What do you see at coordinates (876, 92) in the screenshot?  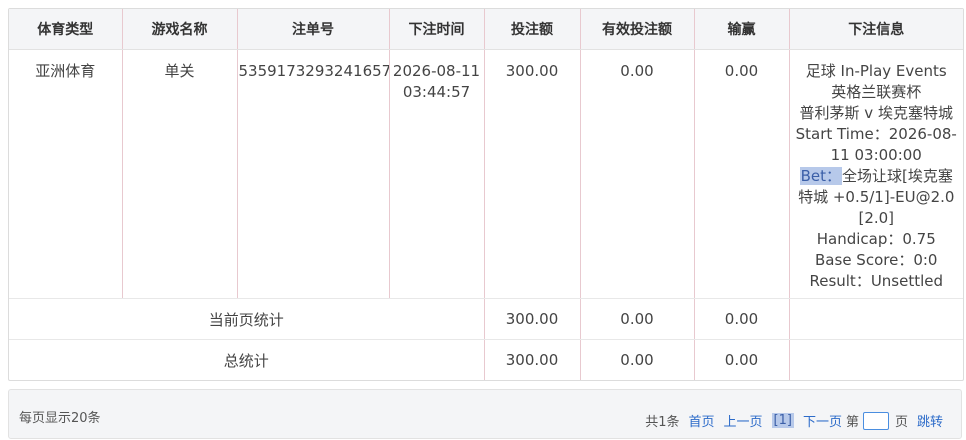 I see `bet-info-league: 英格兰联赛杯` at bounding box center [876, 92].